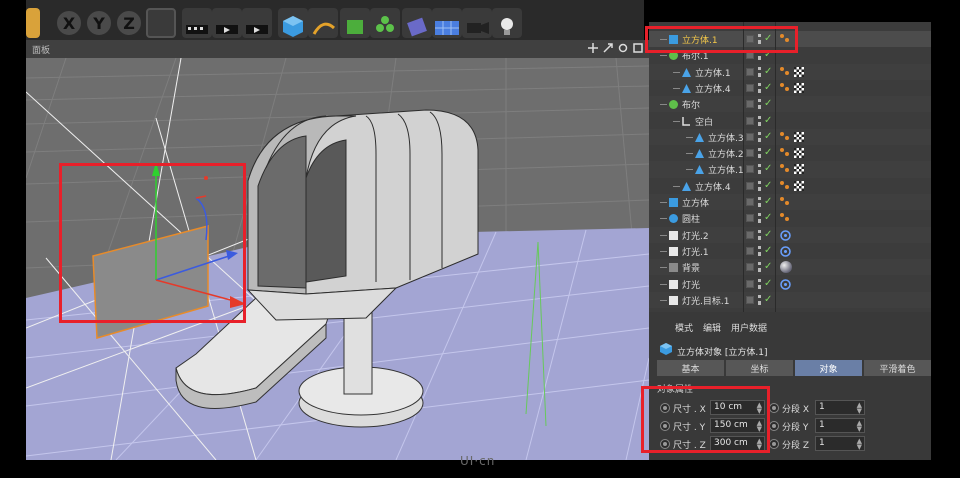 This screenshot has width=960, height=478. Describe the element at coordinates (713, 186) in the screenshot. I see `object-name: 立方体.4` at that location.